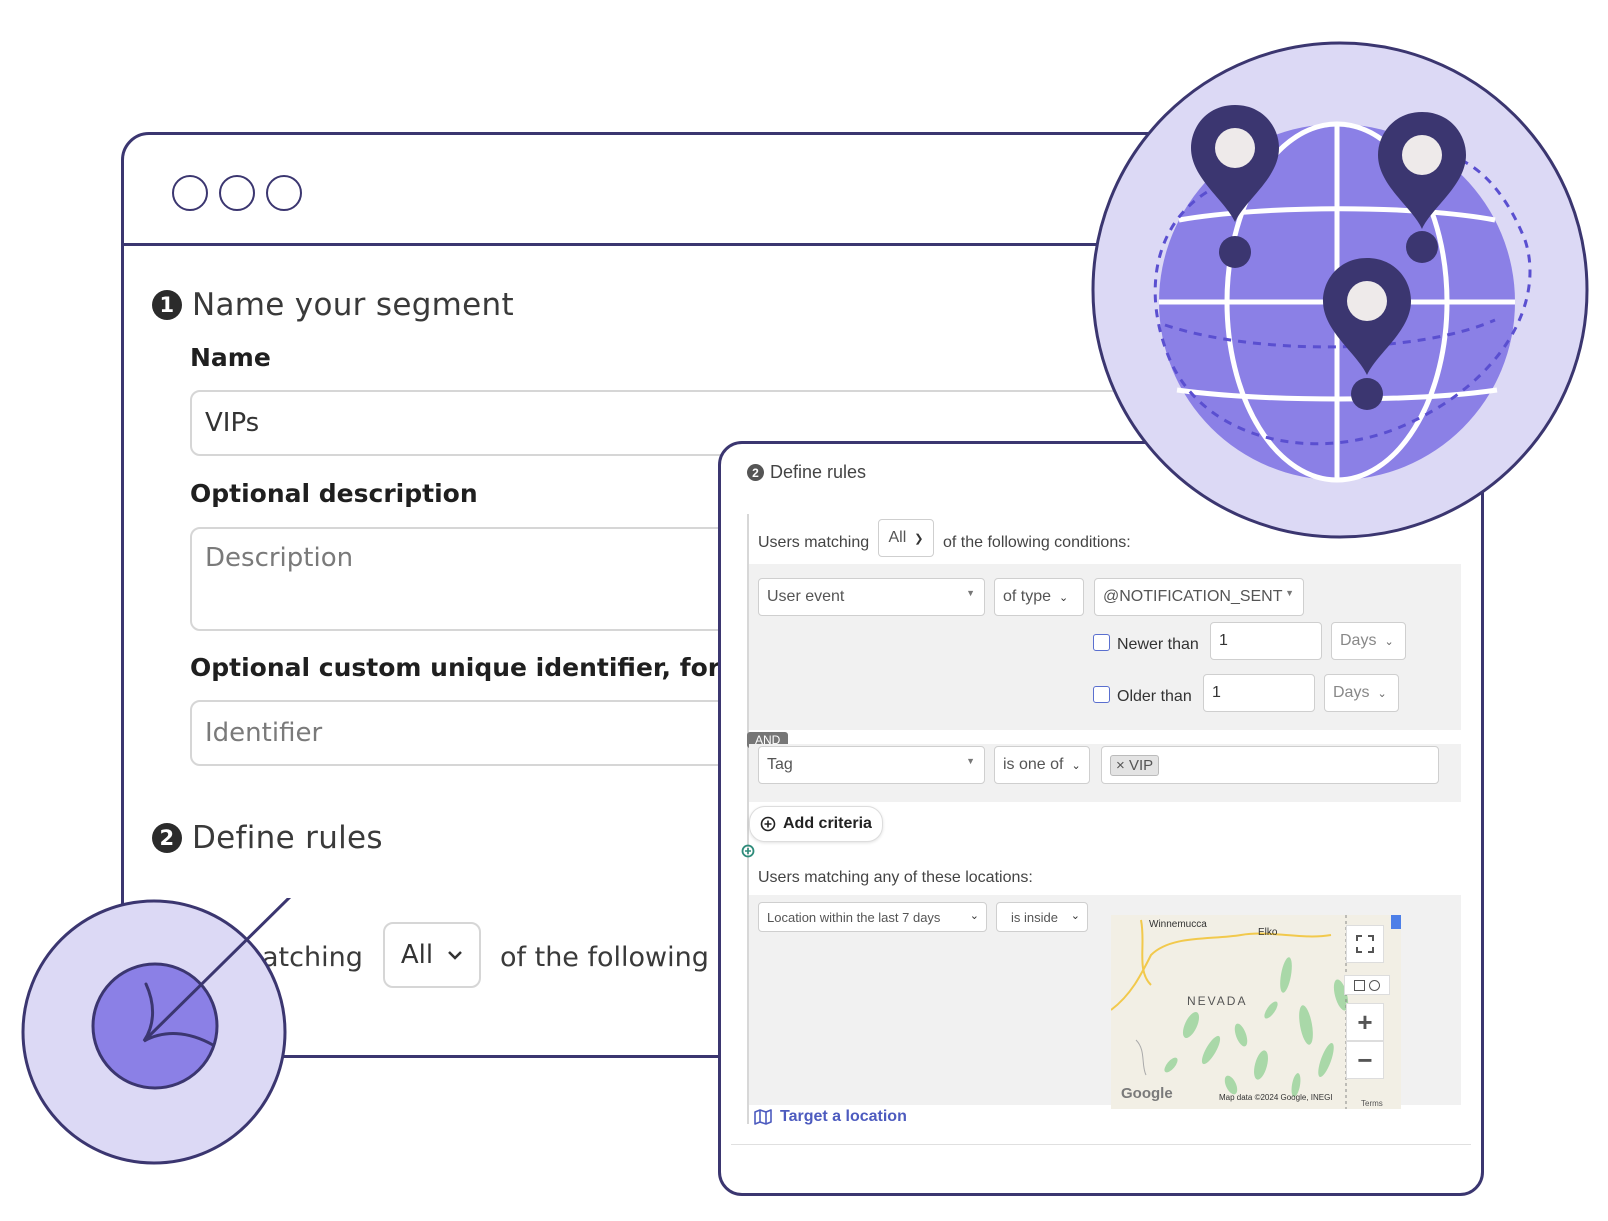  I want to click on select-value: User event, so click(806, 596).